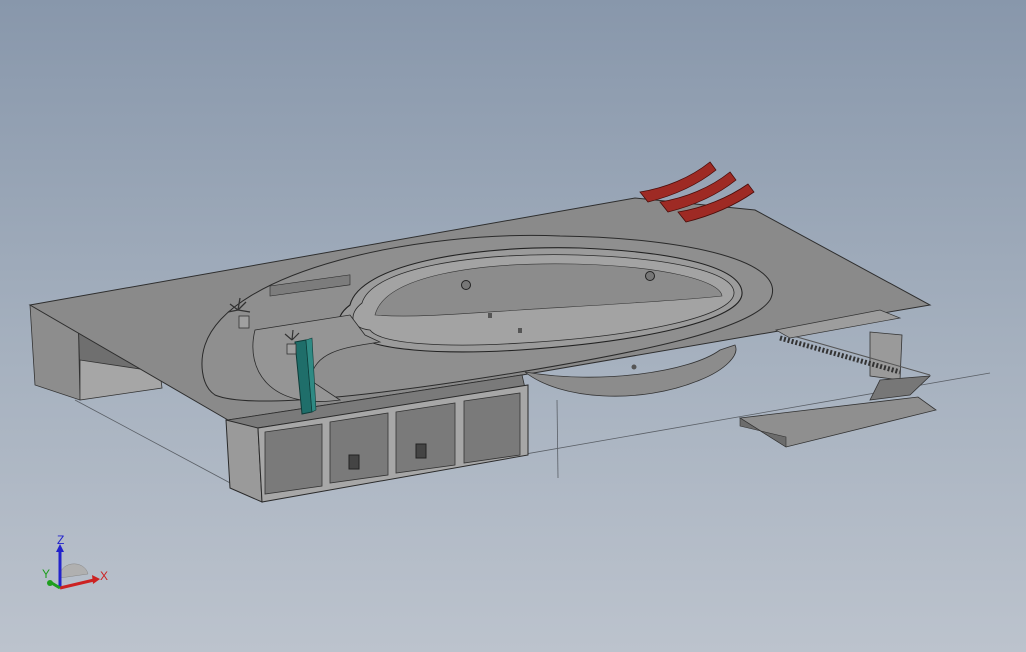 The image size is (1026, 652). Describe the element at coordinates (104, 576) in the screenshot. I see `x-axis-label: X` at that location.